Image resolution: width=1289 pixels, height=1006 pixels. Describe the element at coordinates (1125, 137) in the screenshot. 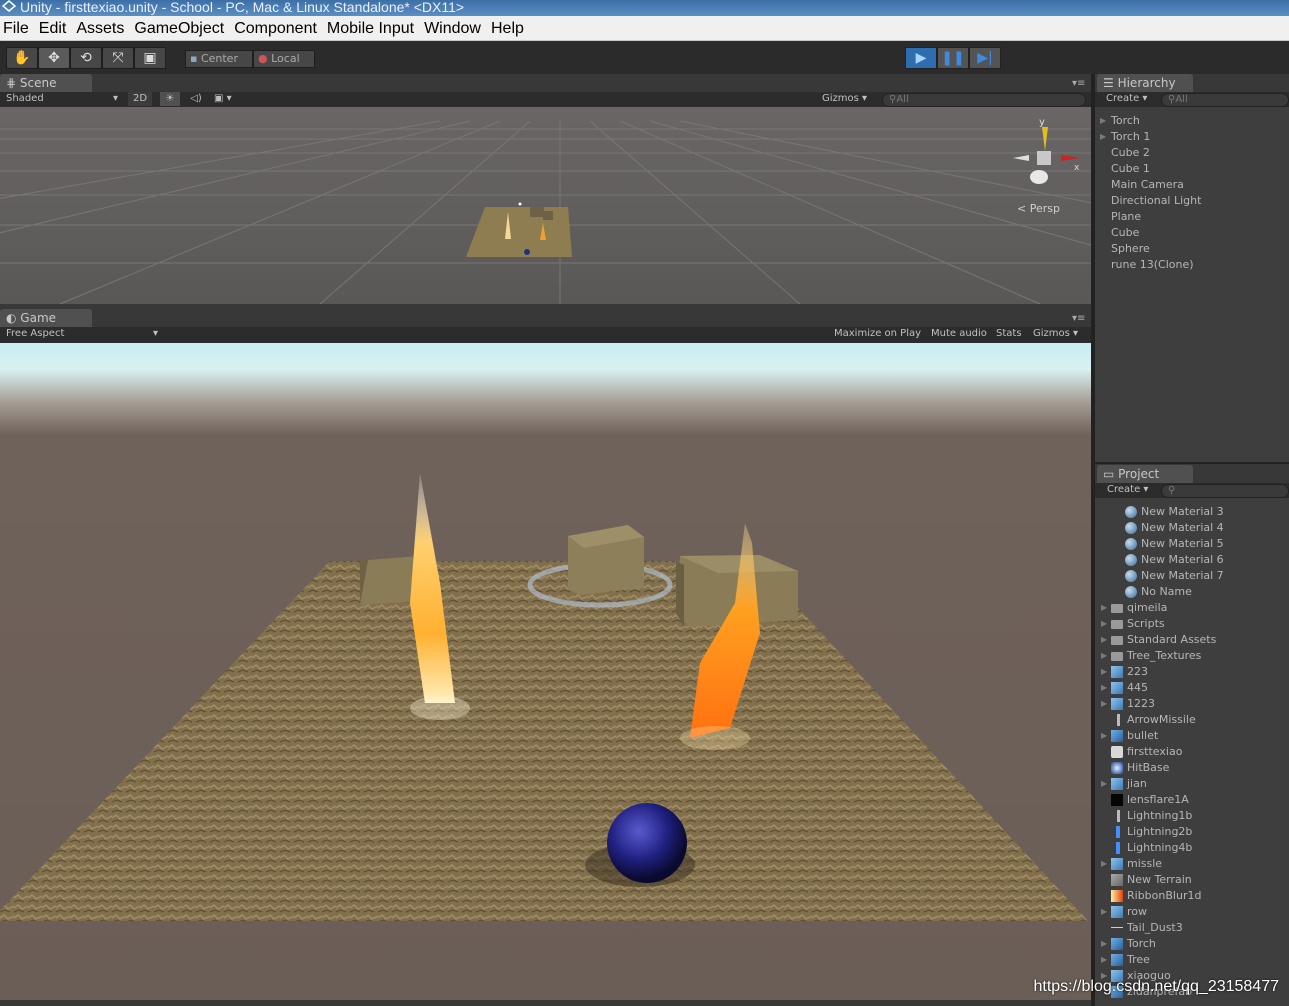

I see `hierarchy-item: ▶ Torch 1` at that location.